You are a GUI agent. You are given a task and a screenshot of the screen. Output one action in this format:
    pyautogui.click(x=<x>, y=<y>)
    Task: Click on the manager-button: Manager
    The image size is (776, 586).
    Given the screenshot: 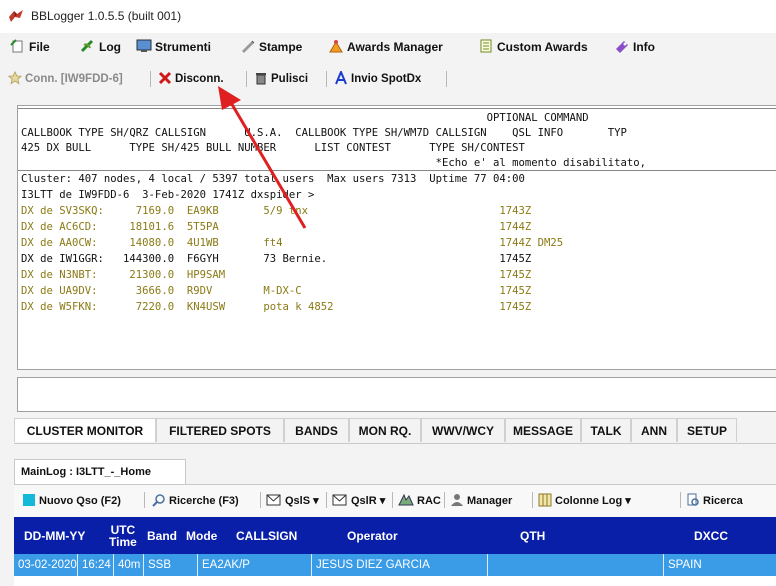 What is the action you would take?
    pyautogui.click(x=481, y=500)
    